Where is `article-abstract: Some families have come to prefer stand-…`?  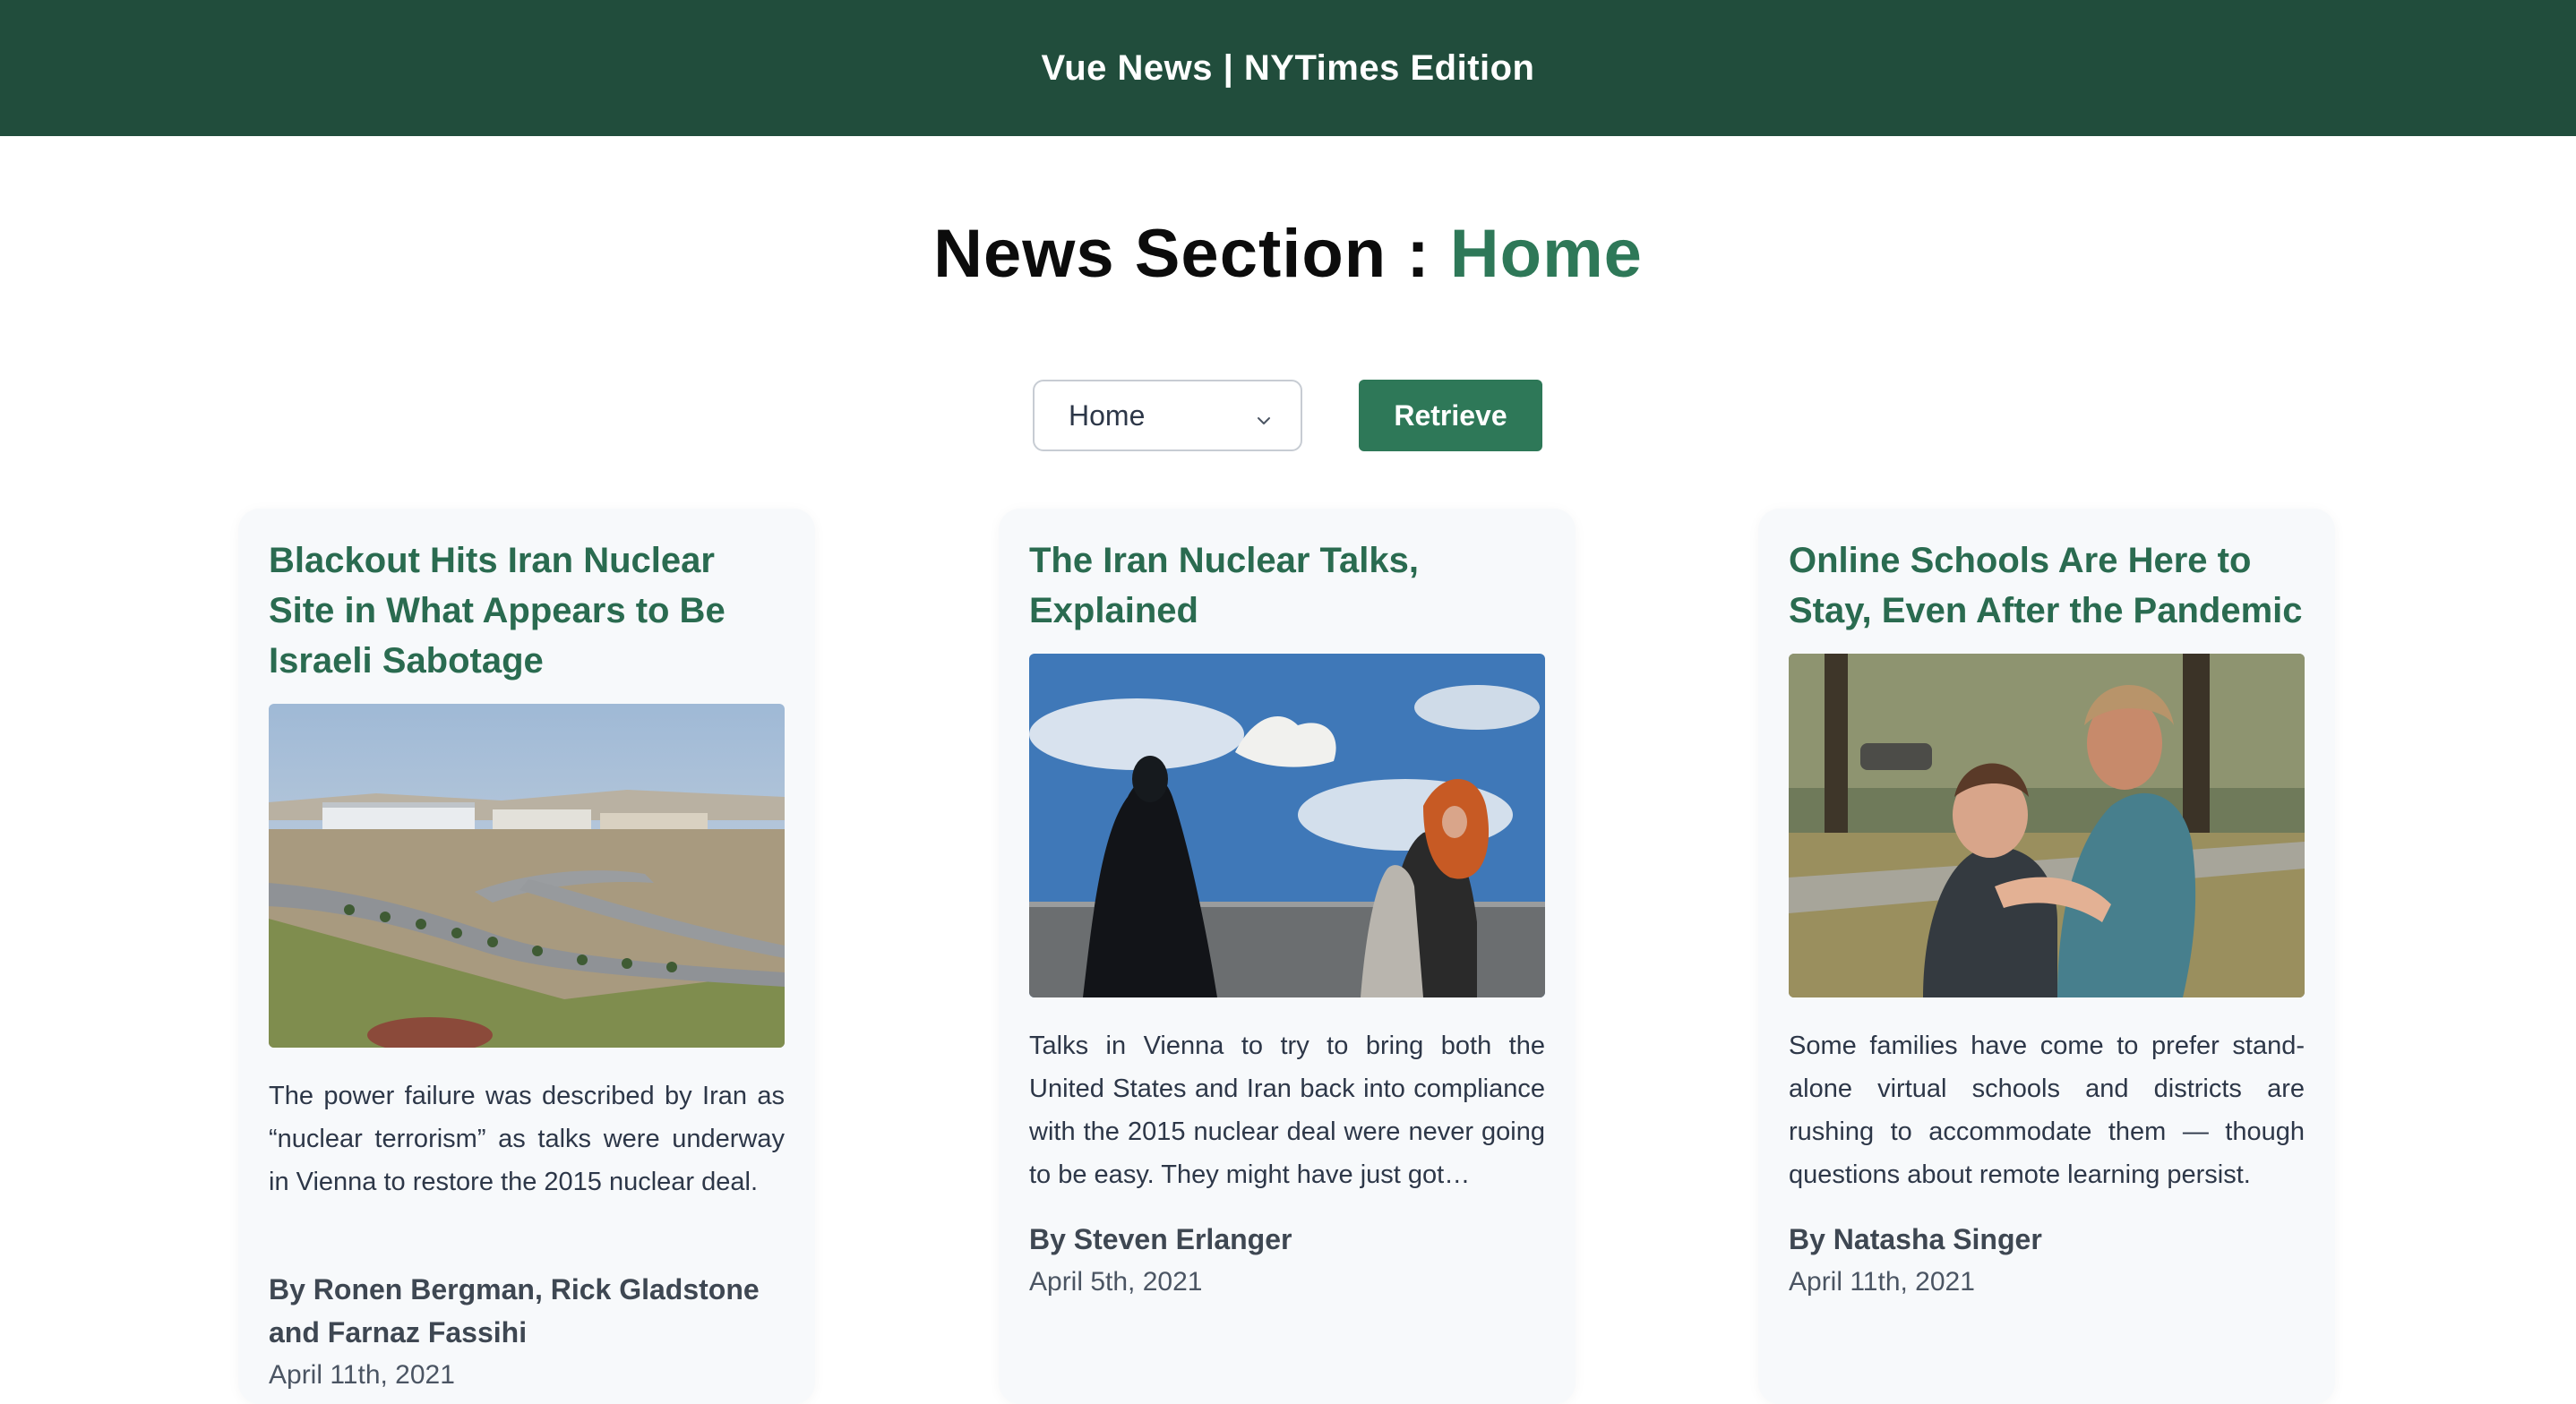 article-abstract: Some families have come to prefer stand-… is located at coordinates (2047, 1110).